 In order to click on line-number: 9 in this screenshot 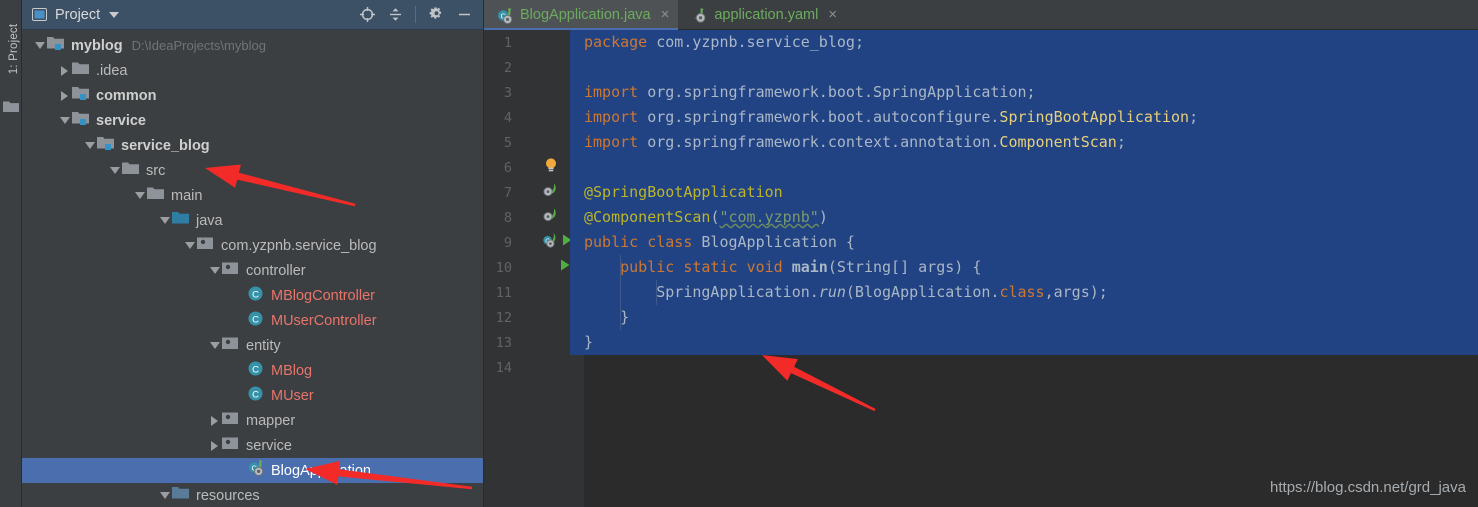, I will do `click(507, 242)`.